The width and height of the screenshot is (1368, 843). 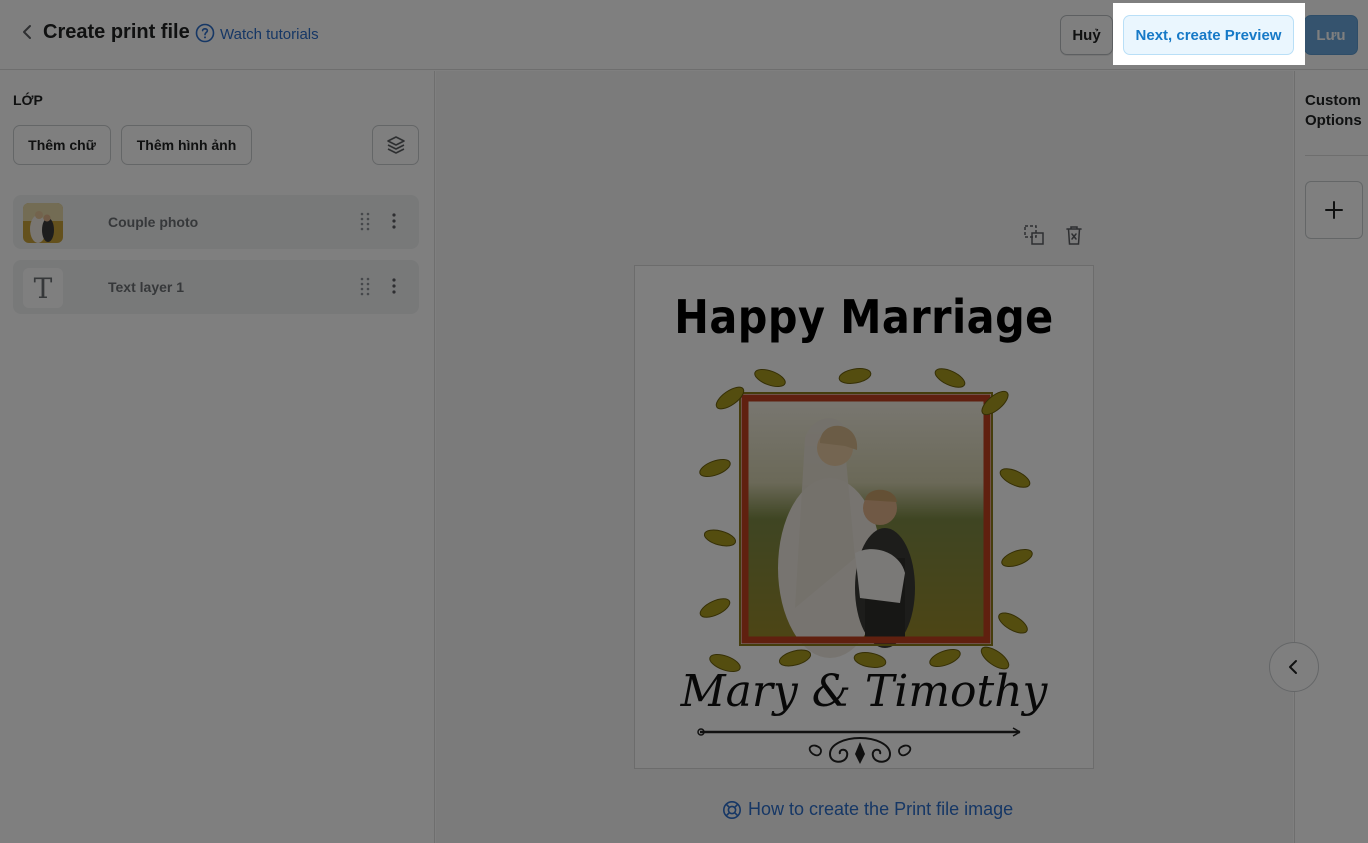 What do you see at coordinates (1331, 457) in the screenshot?
I see `custom-options-panel: Custom Options` at bounding box center [1331, 457].